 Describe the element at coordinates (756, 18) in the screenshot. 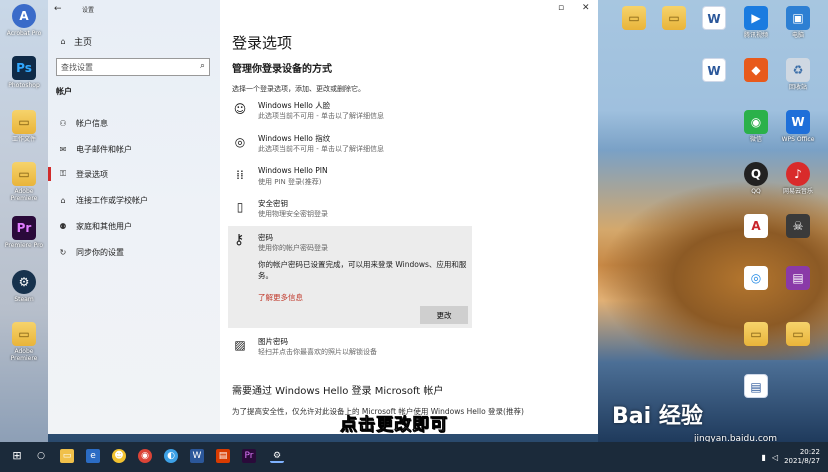

I see `video-icon: ▶` at that location.